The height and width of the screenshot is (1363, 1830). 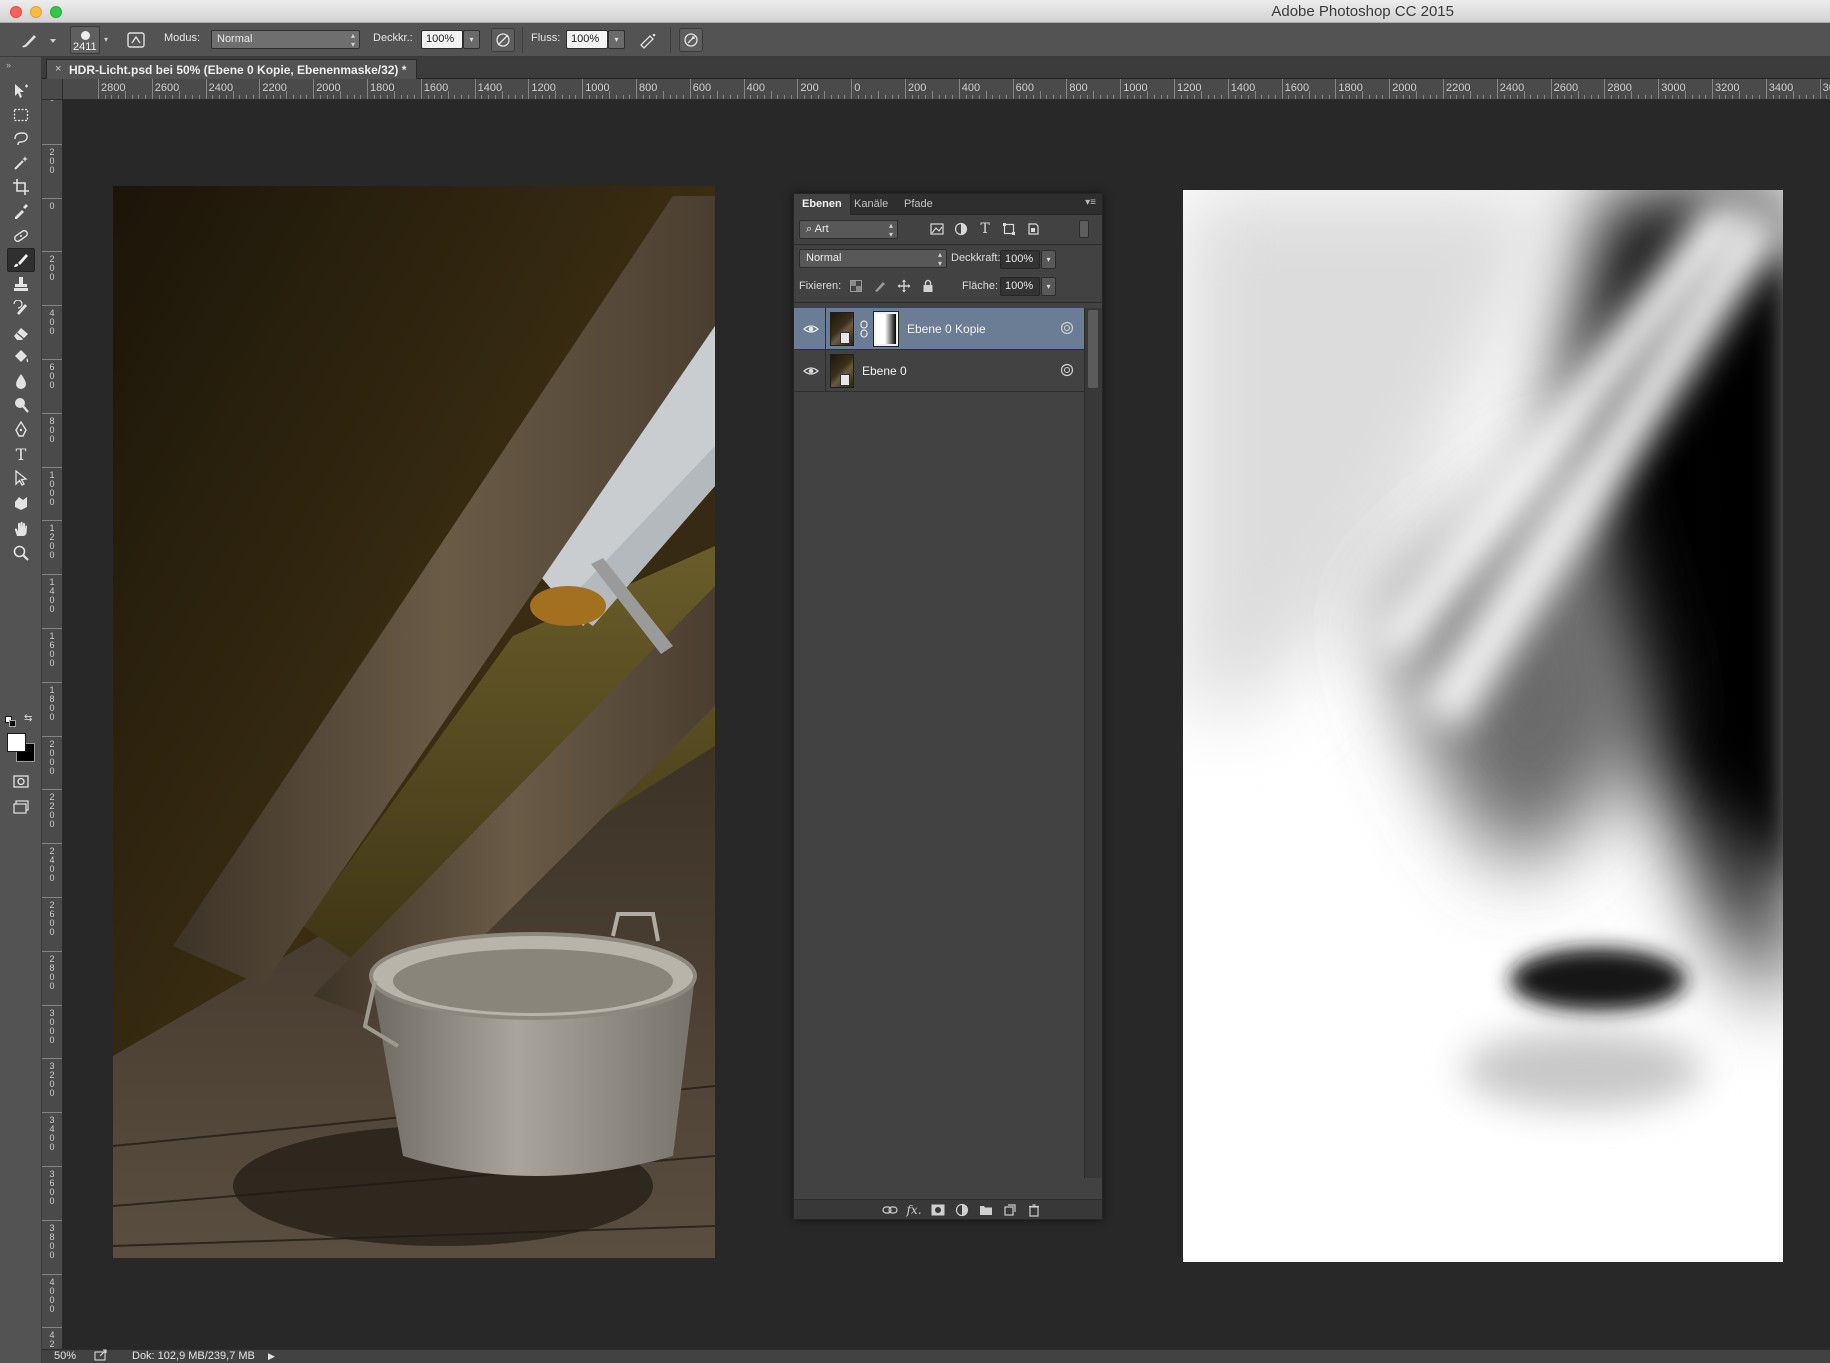 What do you see at coordinates (21, 284) in the screenshot?
I see `stamp-tool-button` at bounding box center [21, 284].